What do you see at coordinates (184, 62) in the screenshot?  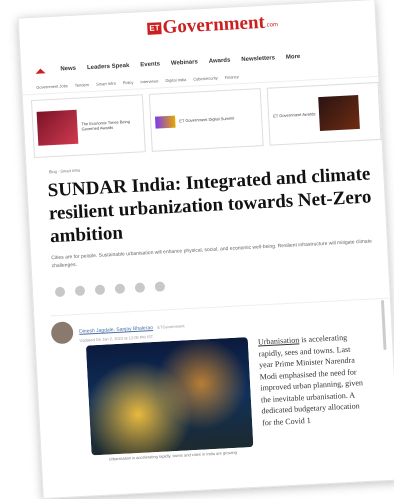 I see `nav-item: Webinars` at bounding box center [184, 62].